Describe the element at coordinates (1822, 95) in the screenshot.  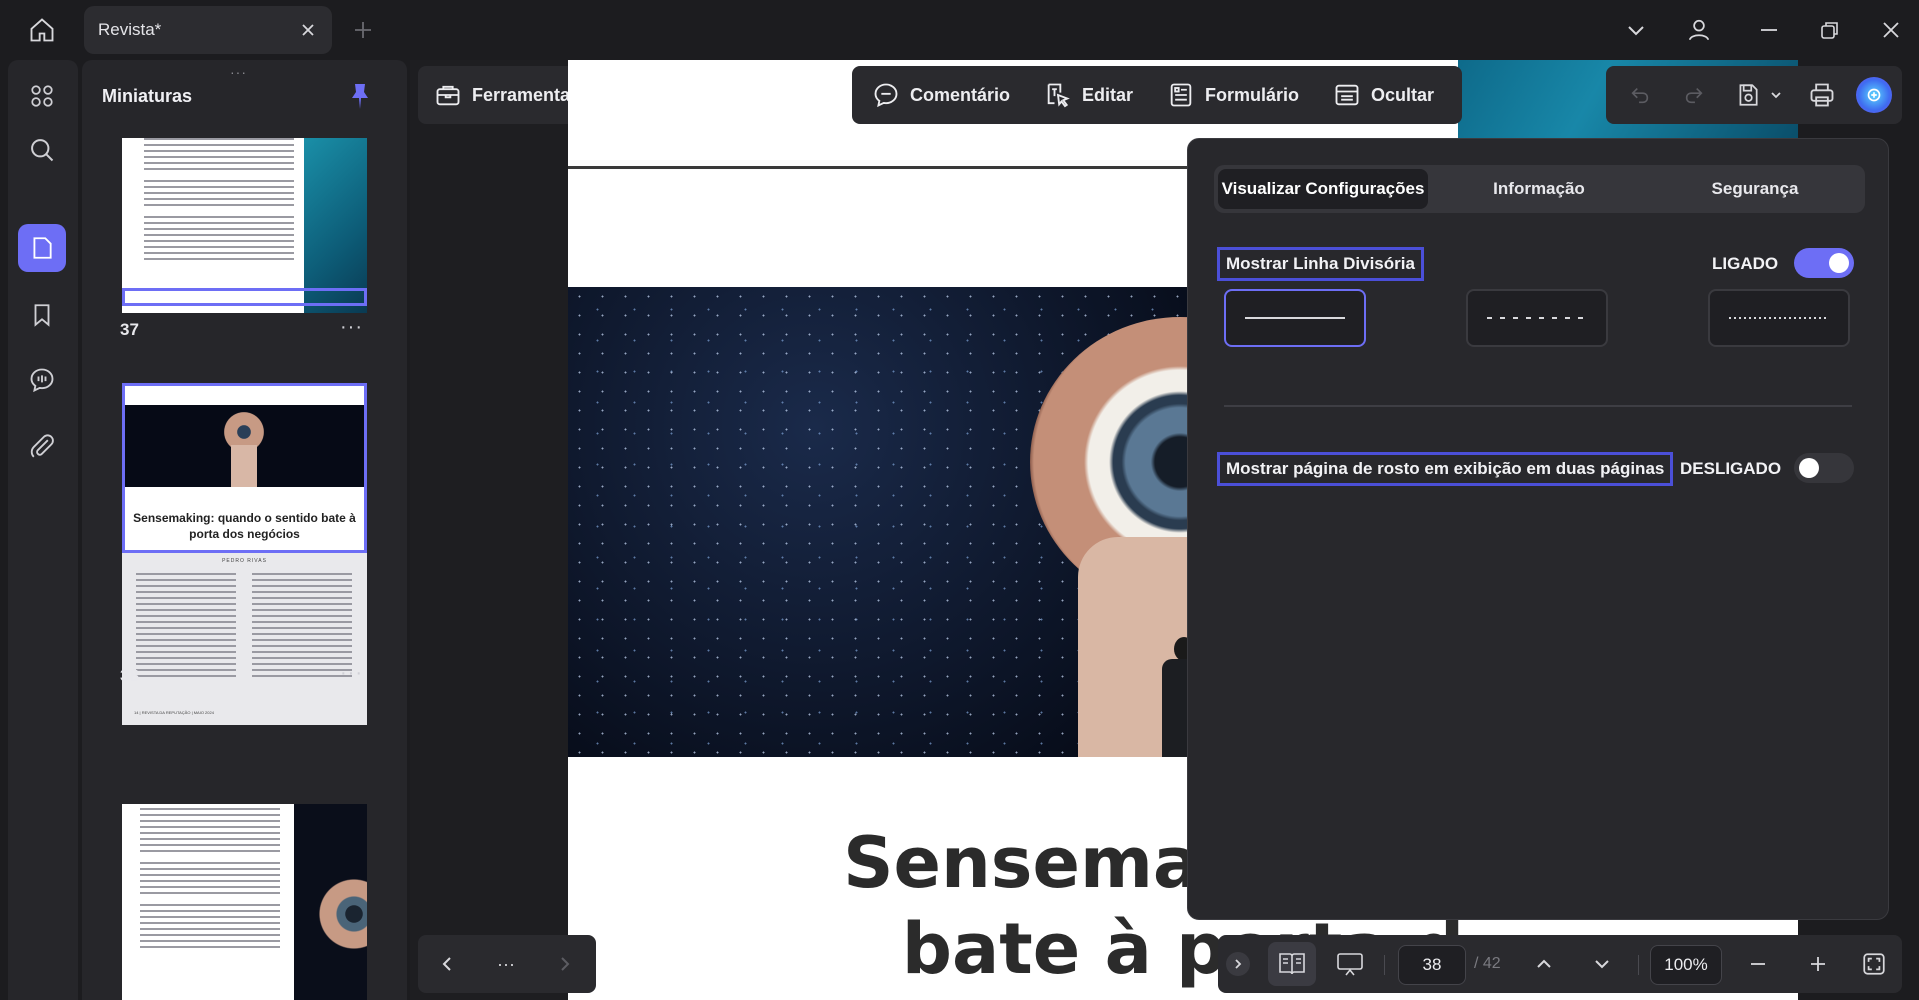
I see `print-icon` at that location.